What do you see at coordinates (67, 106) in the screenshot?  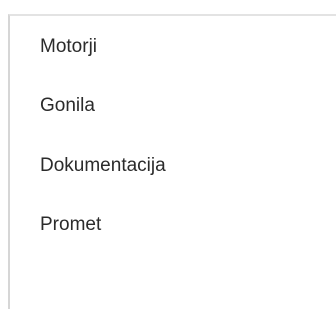 I see `menu-item-gonila: Gonila` at bounding box center [67, 106].